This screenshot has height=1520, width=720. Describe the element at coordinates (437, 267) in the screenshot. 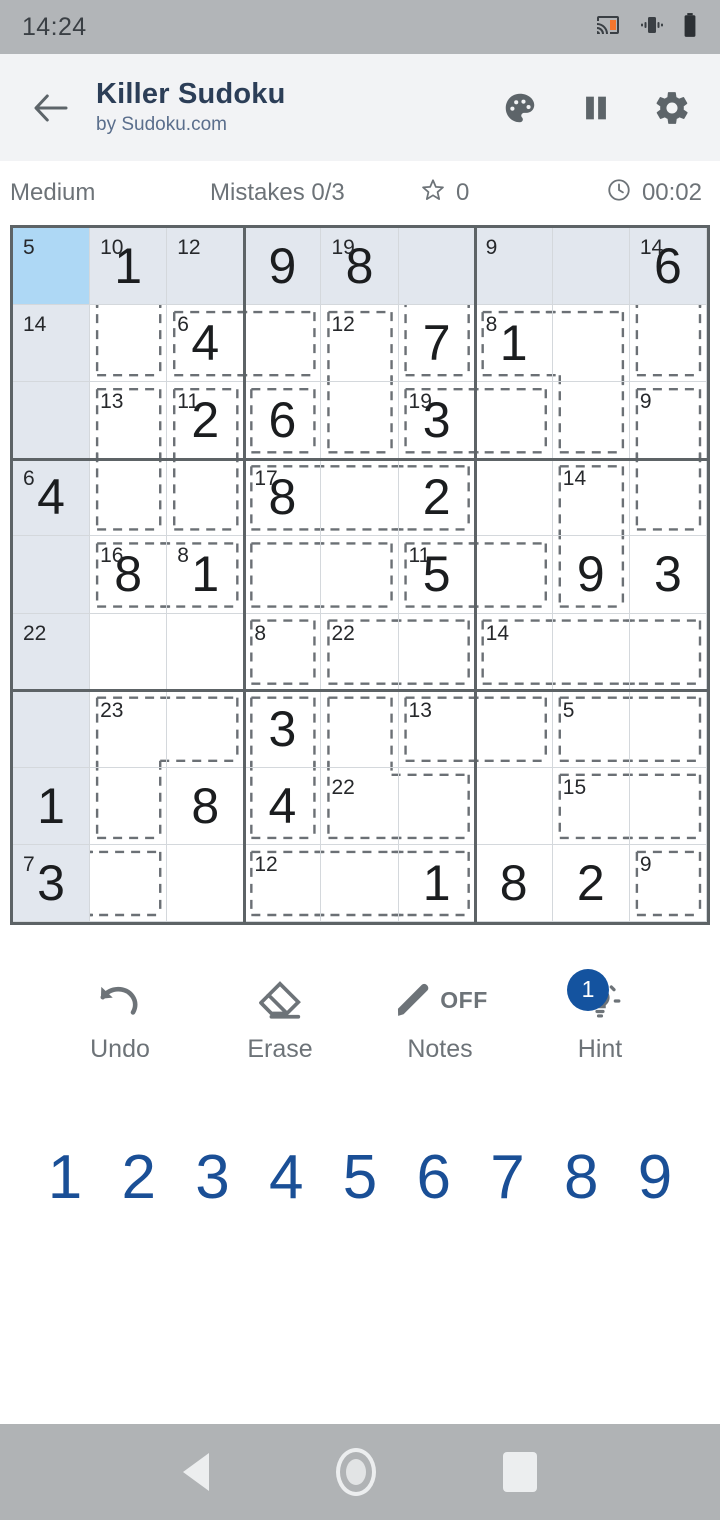

I see `cell-r1c6` at that location.